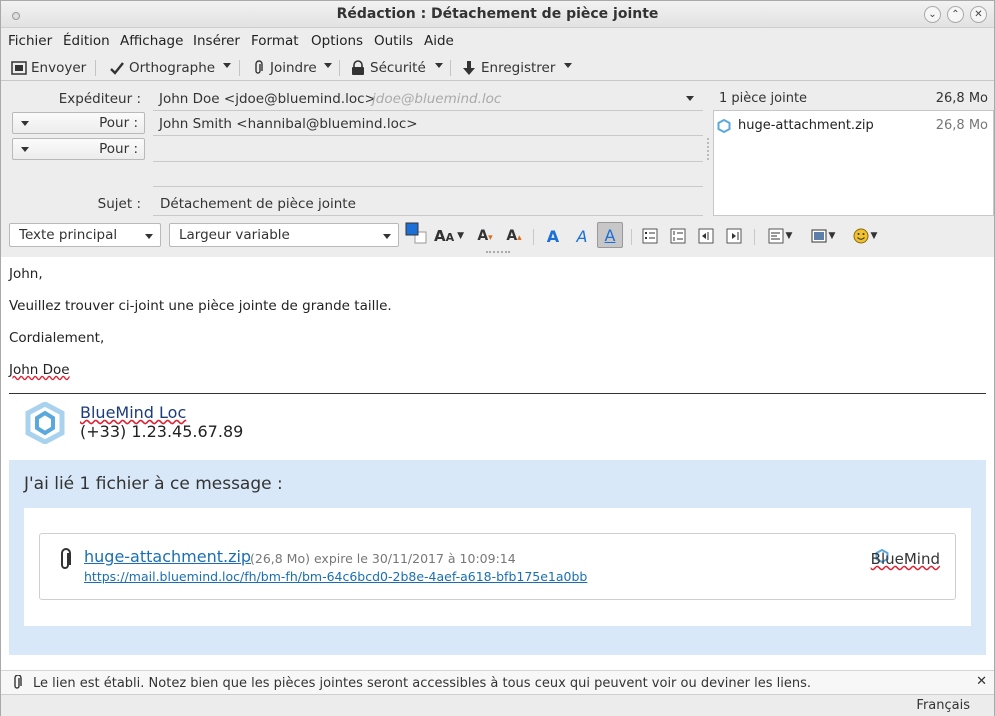 The image size is (995, 716). What do you see at coordinates (117, 68) in the screenshot?
I see `checkmark-icon` at bounding box center [117, 68].